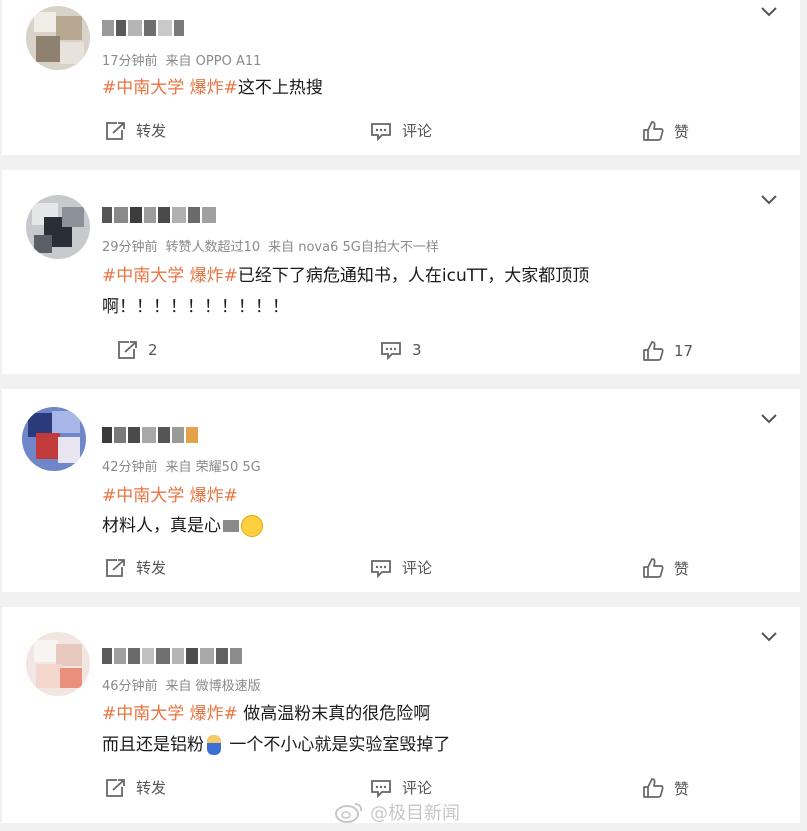 The width and height of the screenshot is (807, 831). Describe the element at coordinates (130, 686) in the screenshot. I see `post-time: 46分钟前` at that location.